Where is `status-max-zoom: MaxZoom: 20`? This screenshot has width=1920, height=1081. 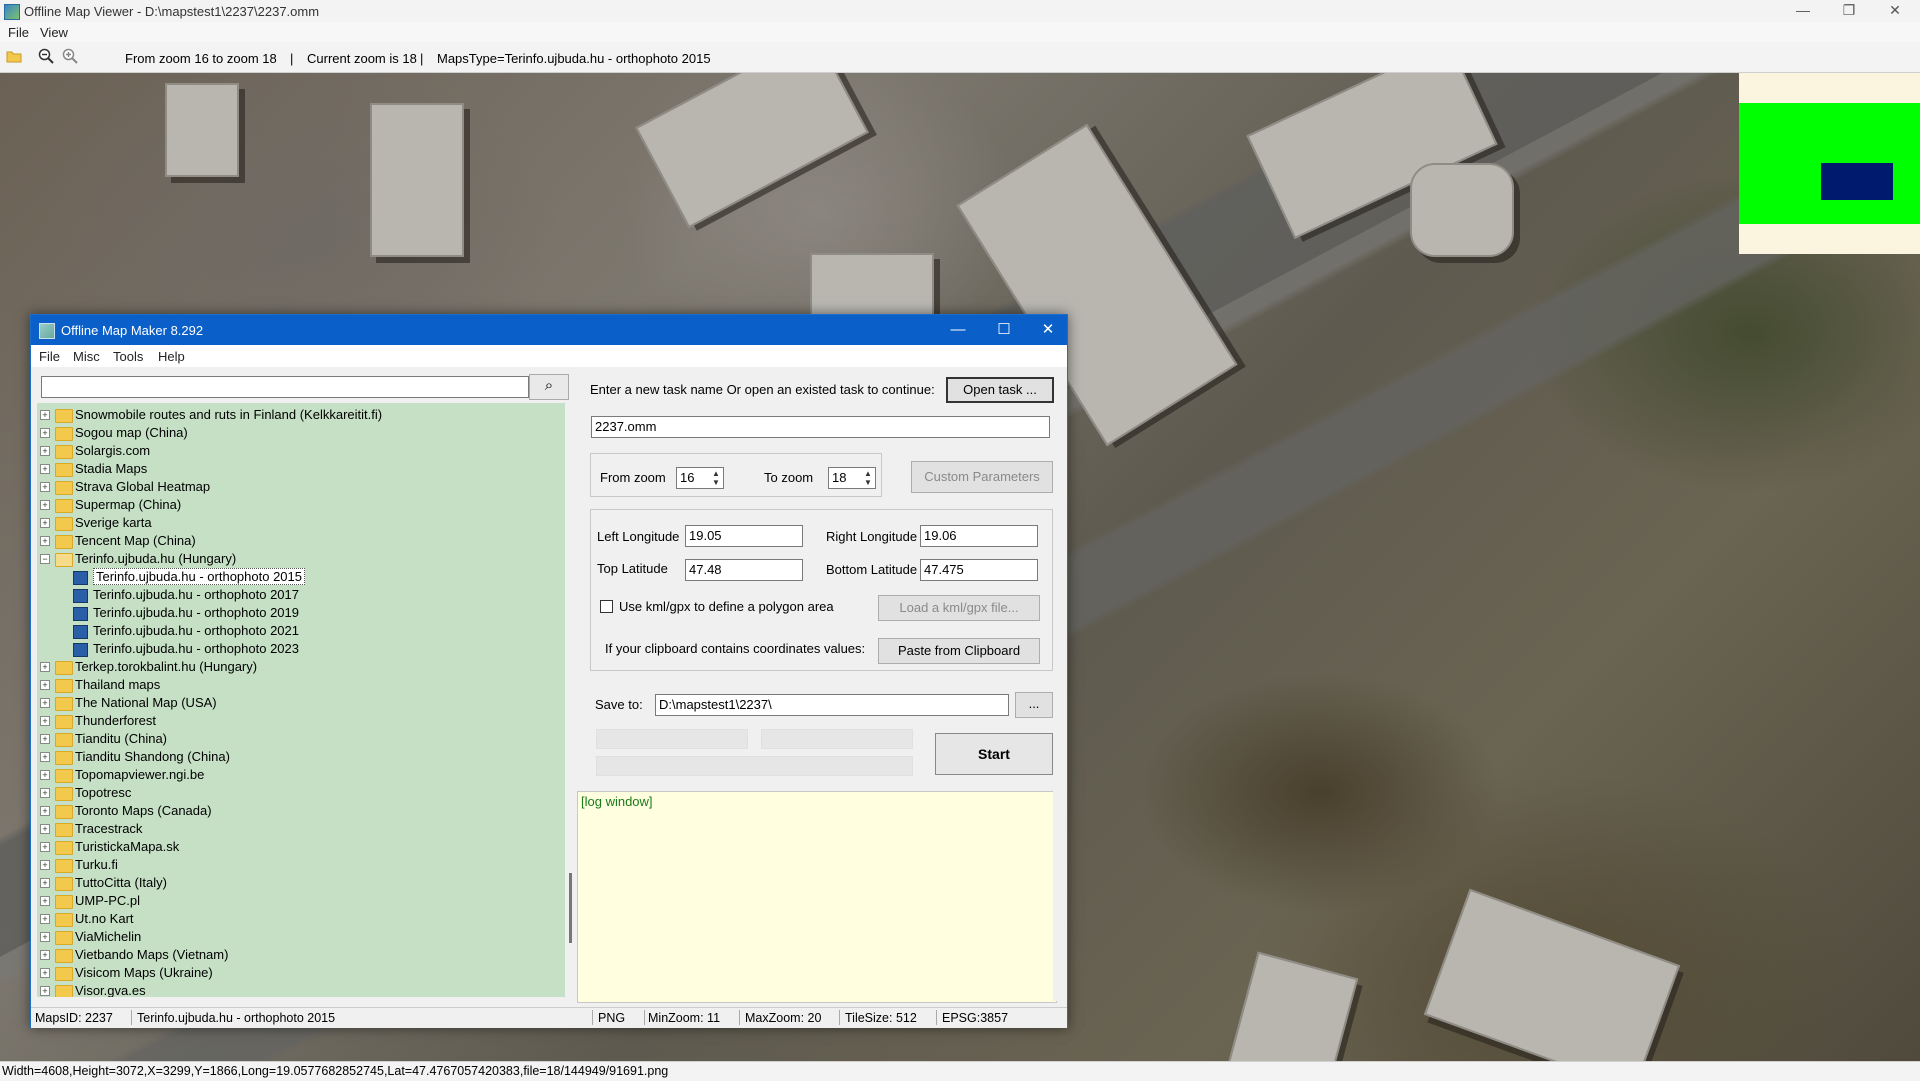
status-max-zoom: MaxZoom: 20 is located at coordinates (783, 1018).